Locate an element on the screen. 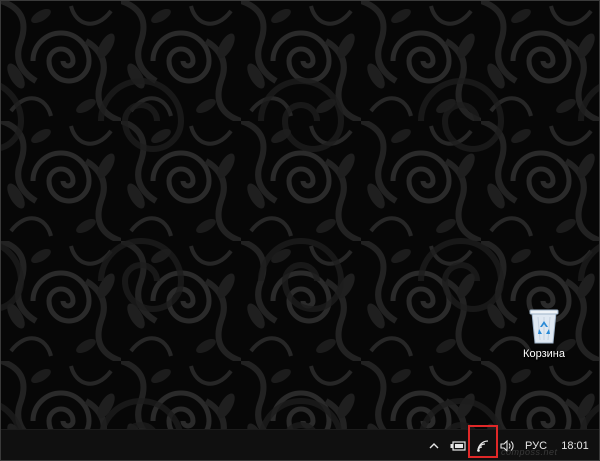 This screenshot has height=461, width=600. clock-time: 18:01 is located at coordinates (575, 445).